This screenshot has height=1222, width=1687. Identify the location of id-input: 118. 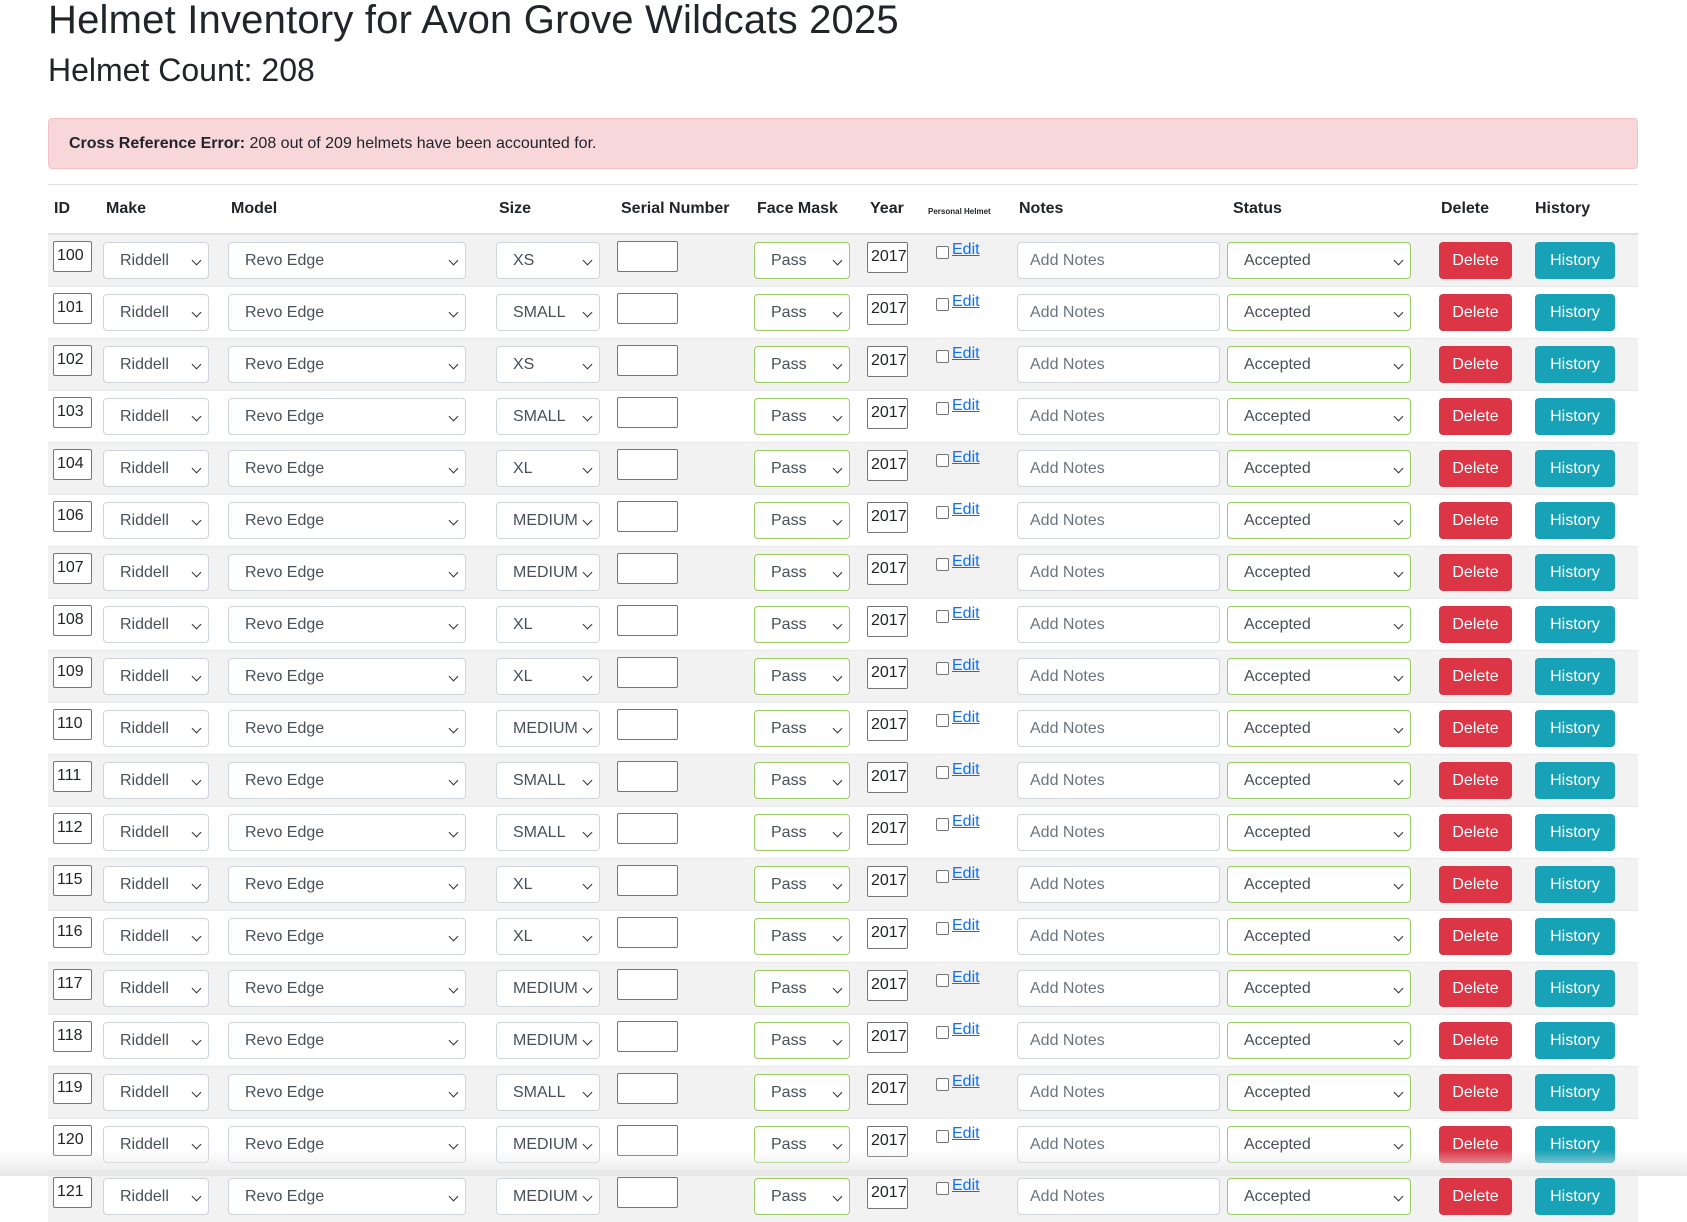
(72, 1036).